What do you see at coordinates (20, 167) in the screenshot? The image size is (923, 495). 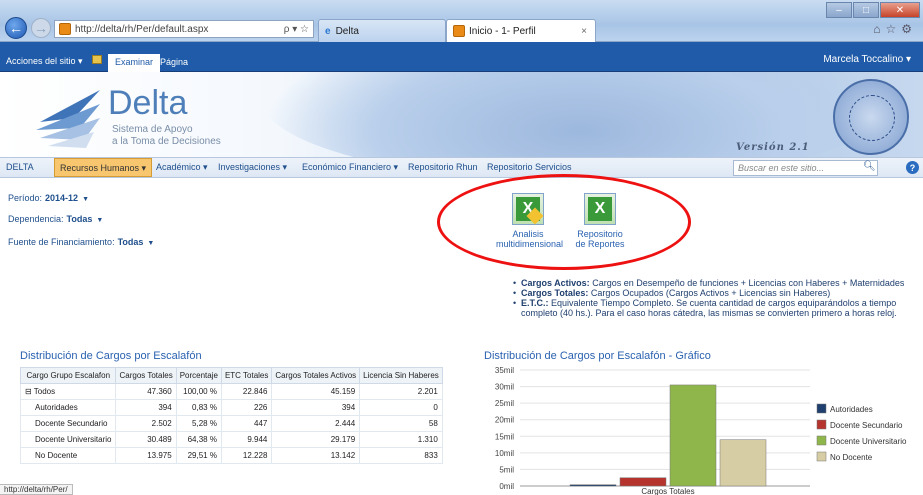 I see `nav-item-delta: DELTA` at bounding box center [20, 167].